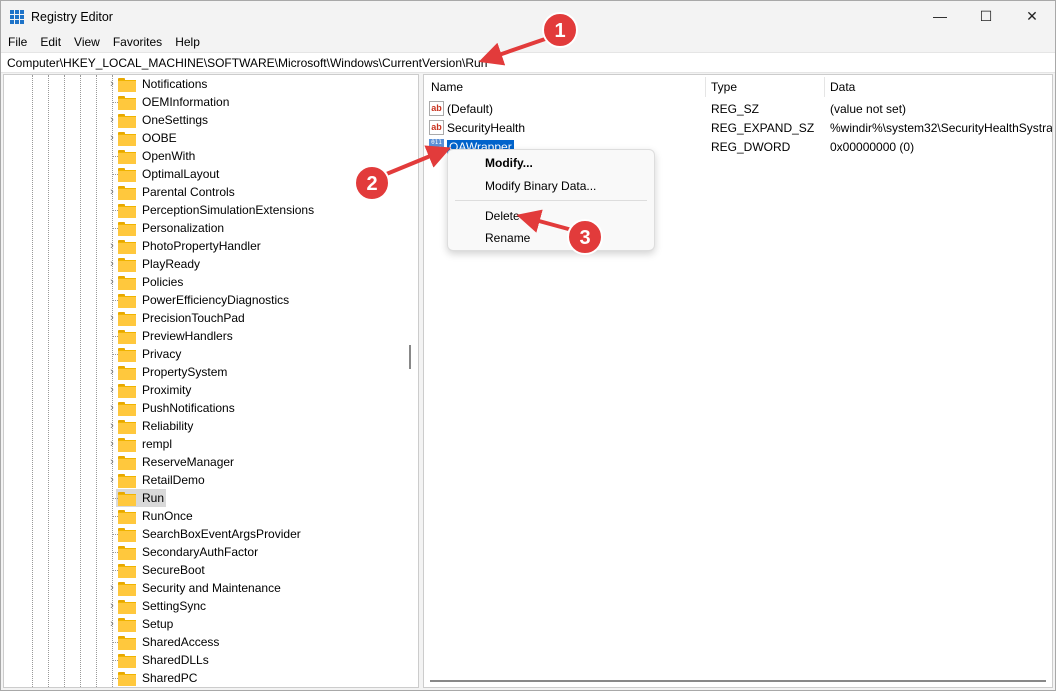  I want to click on annotation-label: 2, so click(371, 184).